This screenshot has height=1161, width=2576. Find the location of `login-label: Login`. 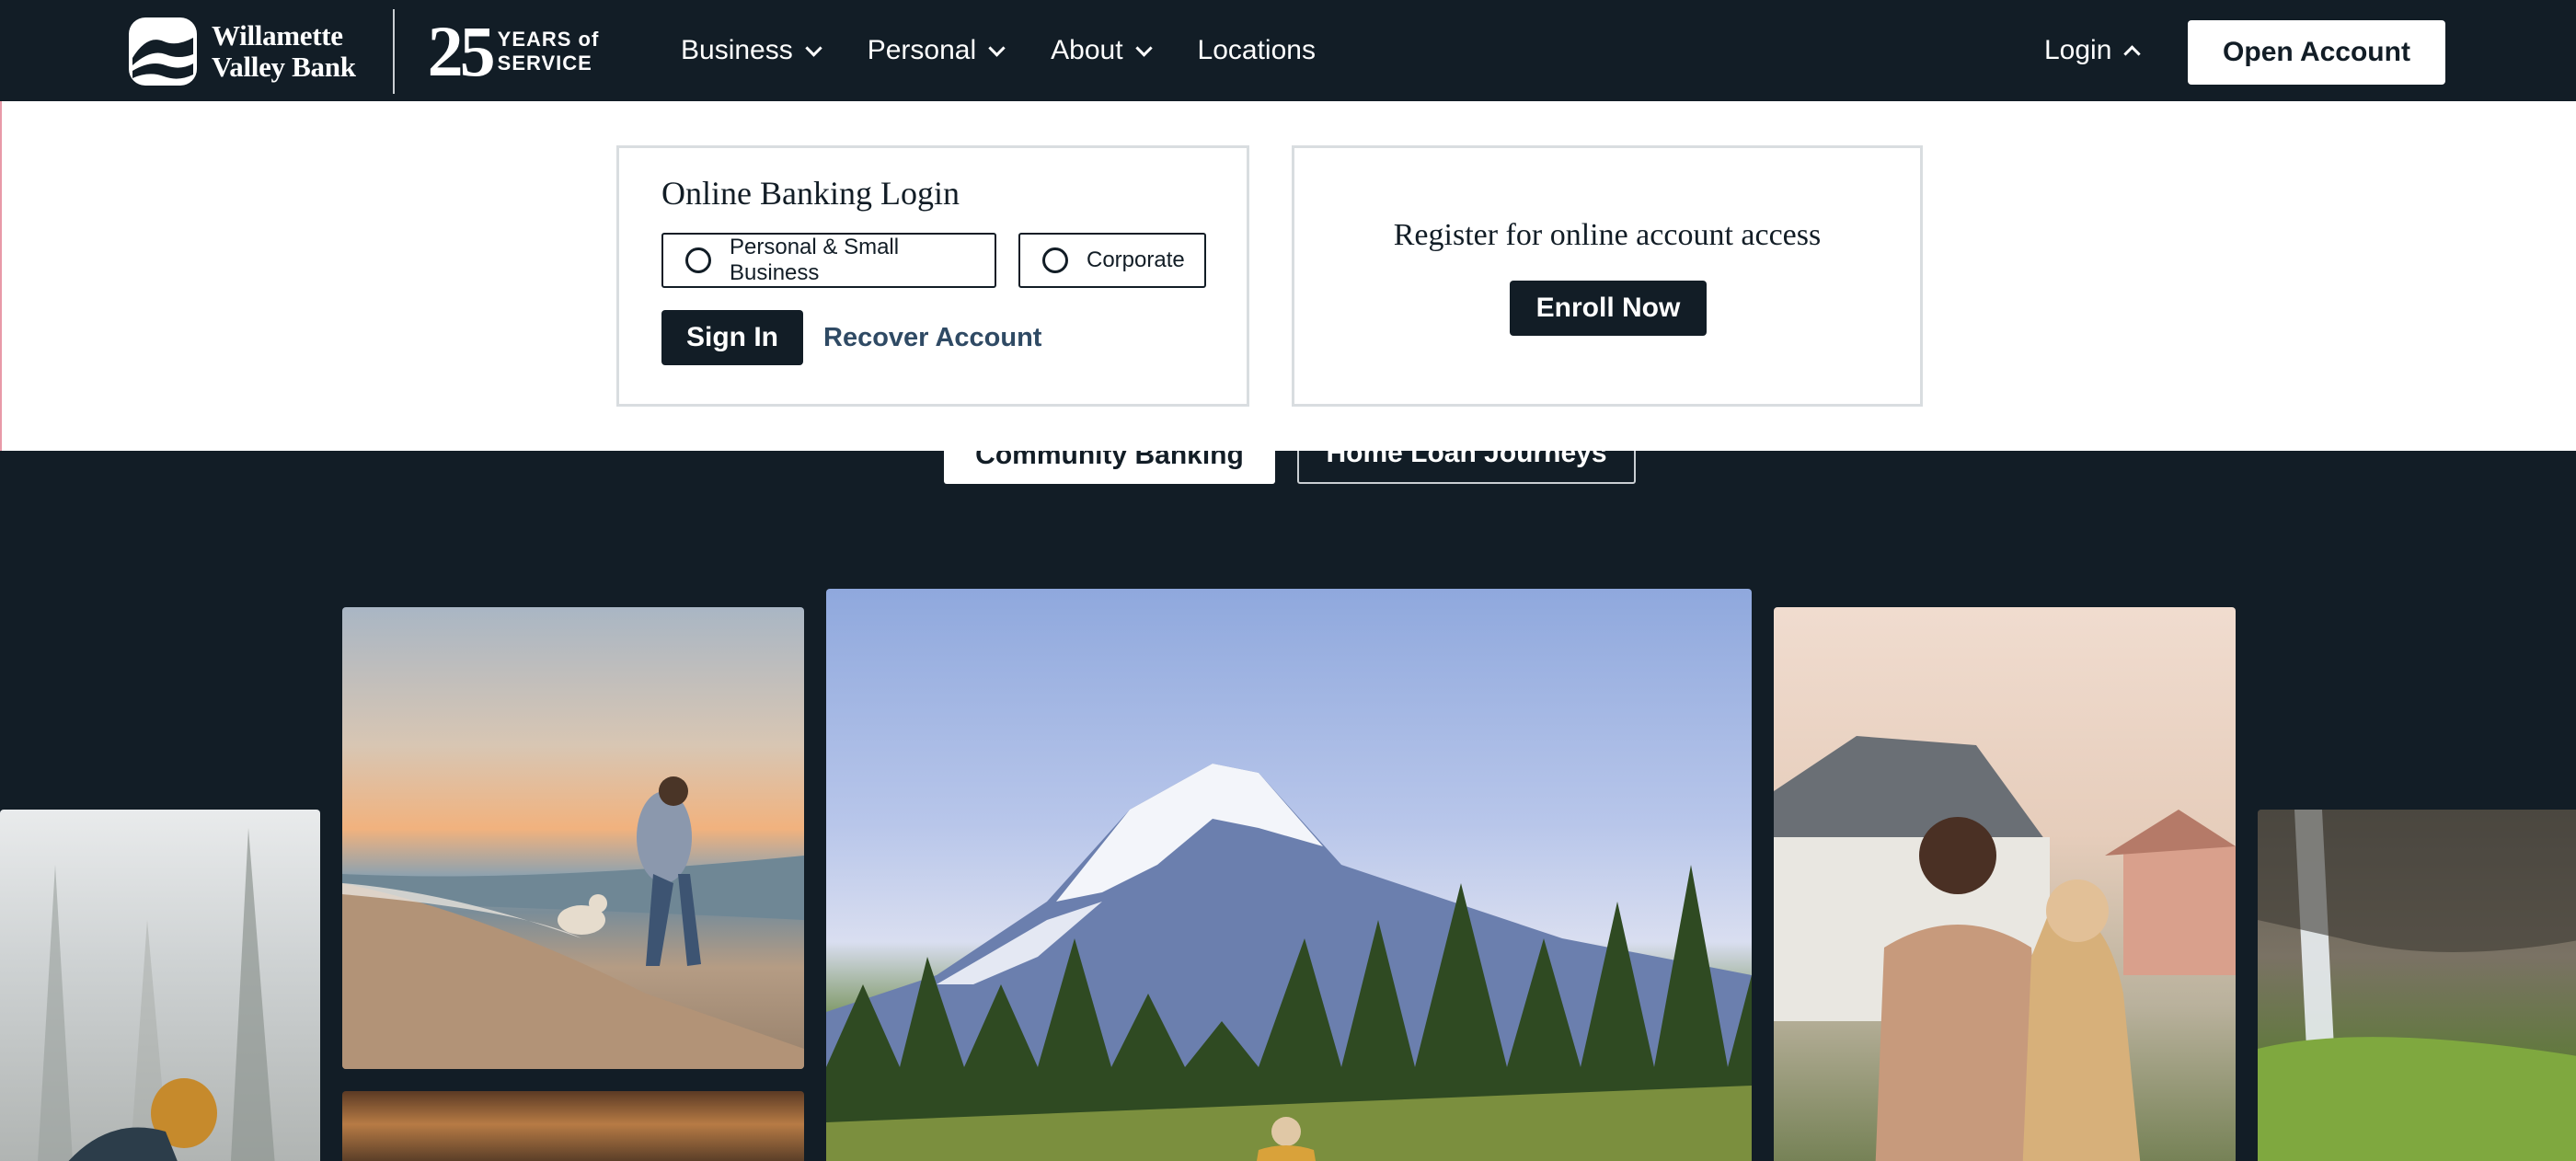

login-label: Login is located at coordinates (2078, 50).